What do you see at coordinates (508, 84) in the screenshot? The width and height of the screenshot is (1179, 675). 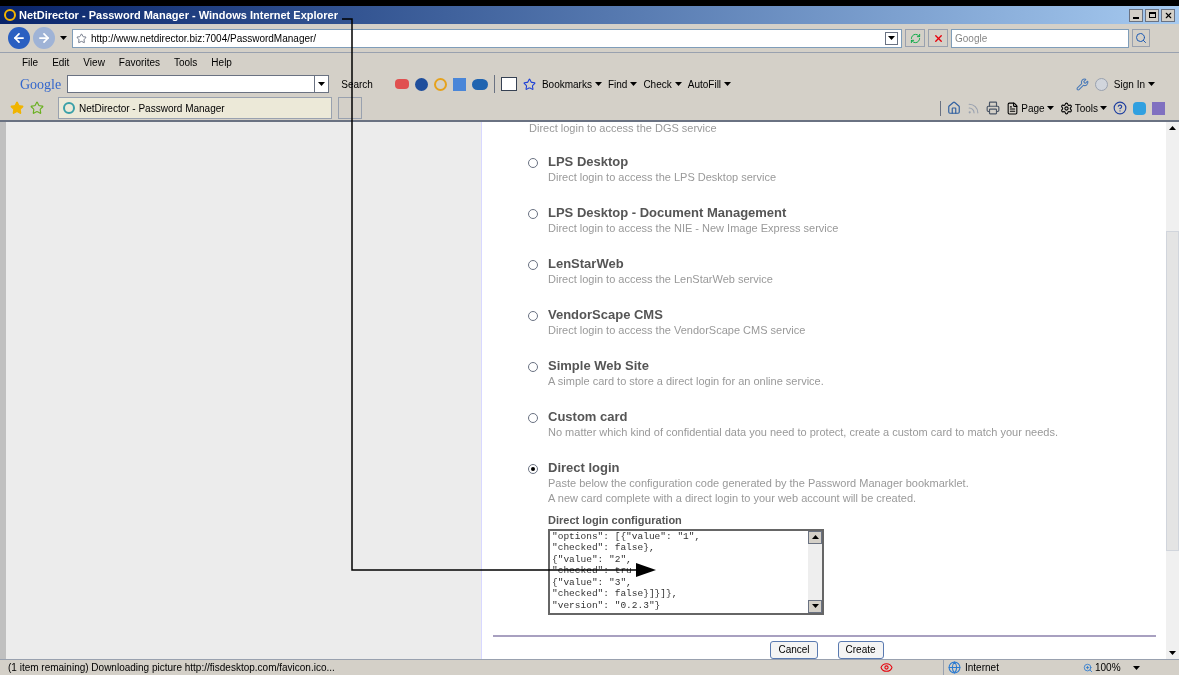 I see `window-icon` at bounding box center [508, 84].